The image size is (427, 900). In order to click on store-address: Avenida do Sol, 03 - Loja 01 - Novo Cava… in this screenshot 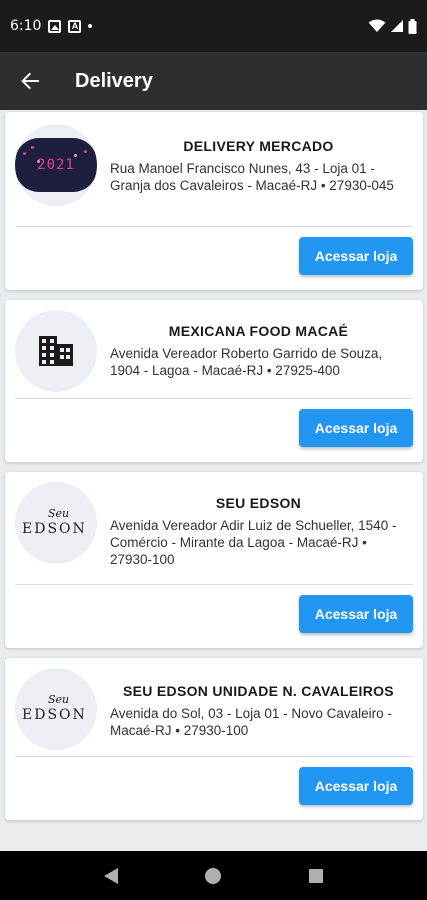, I will do `click(251, 722)`.